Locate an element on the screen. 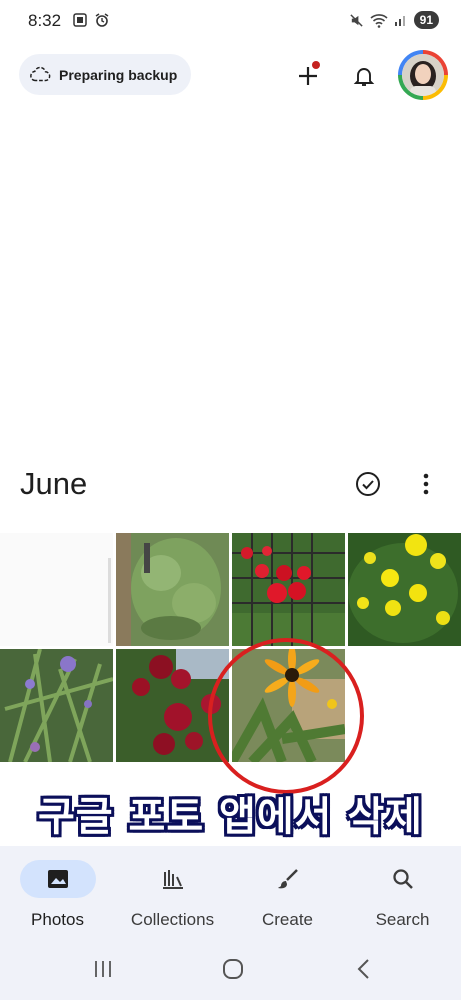  check-circle-icon is located at coordinates (368, 484).